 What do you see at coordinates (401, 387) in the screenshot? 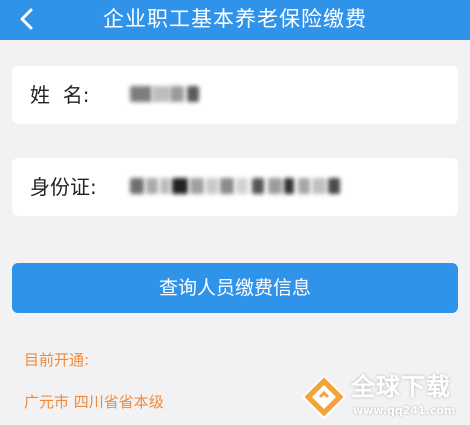
I see `watermark-title: 全球下载` at bounding box center [401, 387].